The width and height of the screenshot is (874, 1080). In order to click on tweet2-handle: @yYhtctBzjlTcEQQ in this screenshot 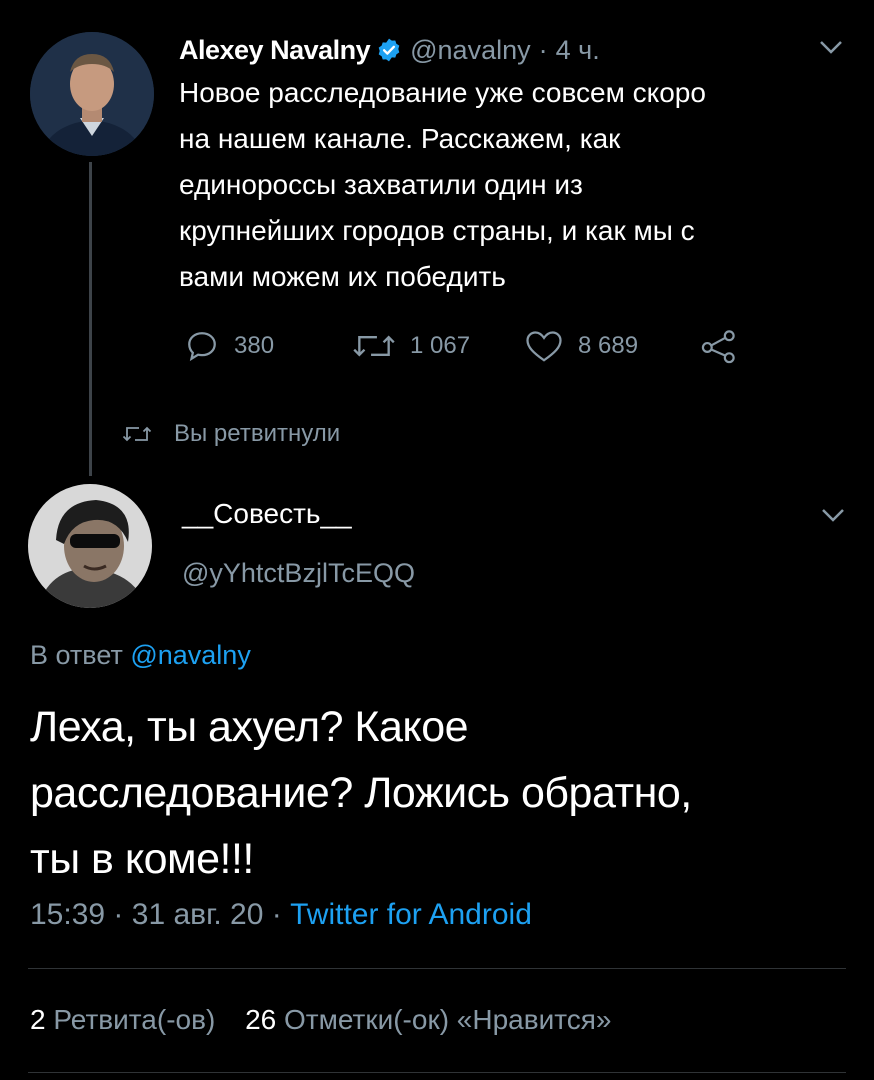, I will do `click(298, 573)`.